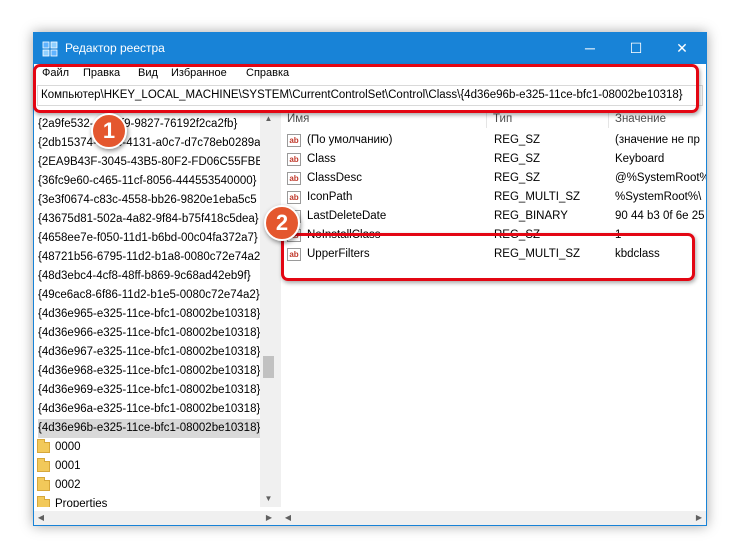  Describe the element at coordinates (81, 502) in the screenshot. I see `subkey-label: Properties` at that location.